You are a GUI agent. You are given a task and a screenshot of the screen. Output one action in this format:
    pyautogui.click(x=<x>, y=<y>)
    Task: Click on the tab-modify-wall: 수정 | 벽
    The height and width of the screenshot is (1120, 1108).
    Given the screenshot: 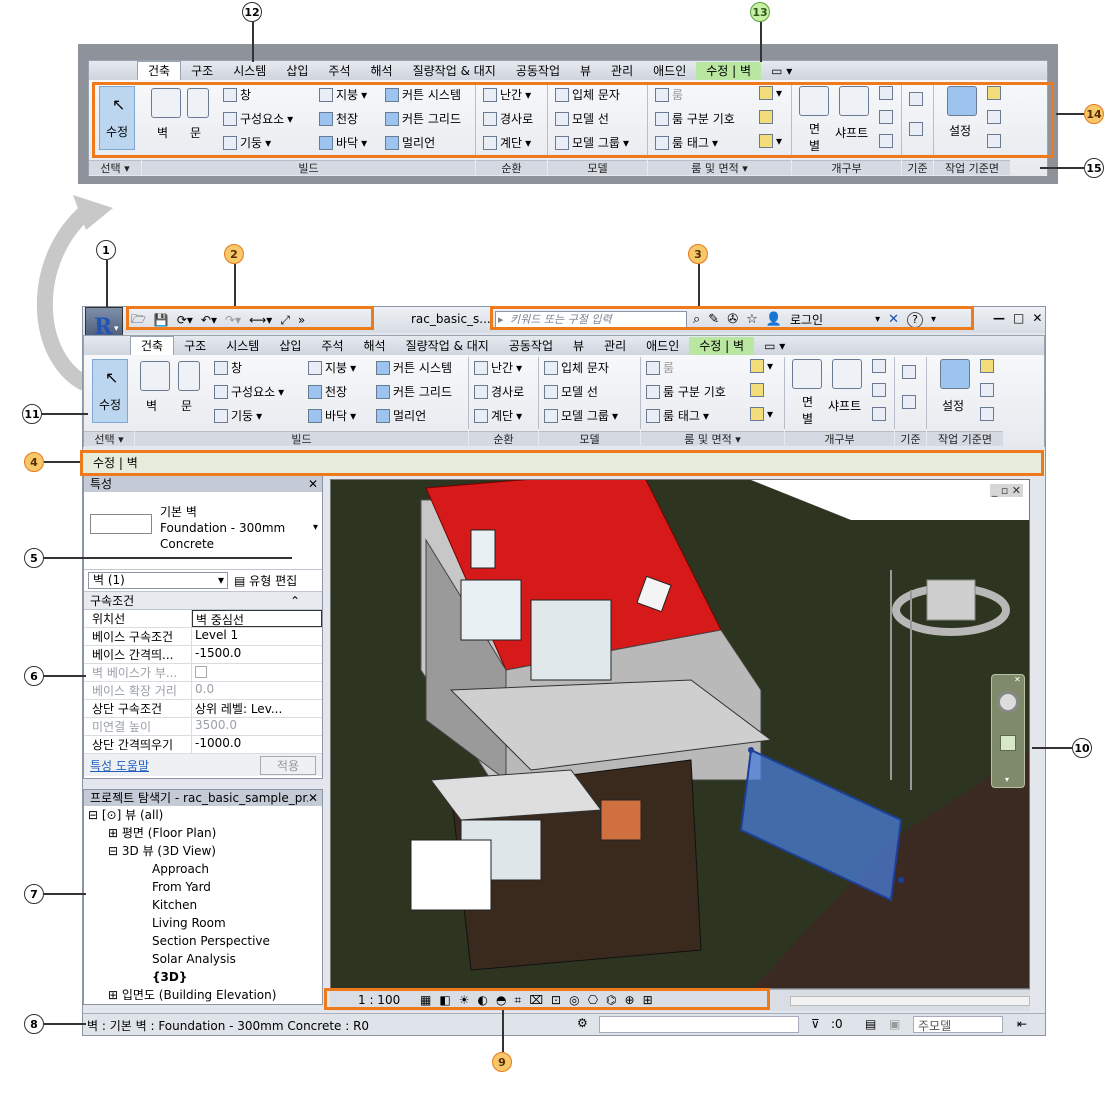 What is the action you would take?
    pyautogui.click(x=729, y=70)
    